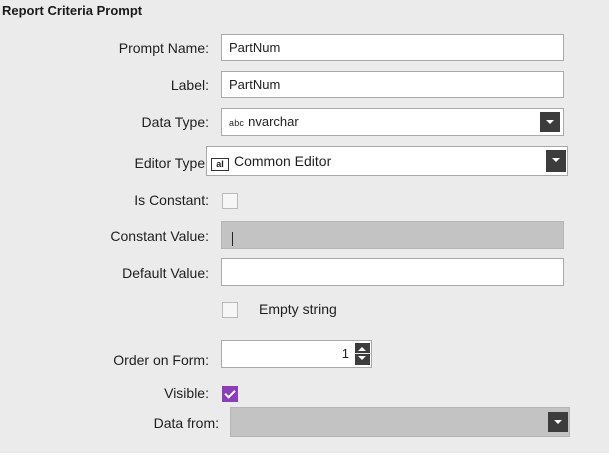 The image size is (609, 460). Describe the element at coordinates (175, 122) in the screenshot. I see `data-type-label: Data Type:` at that location.